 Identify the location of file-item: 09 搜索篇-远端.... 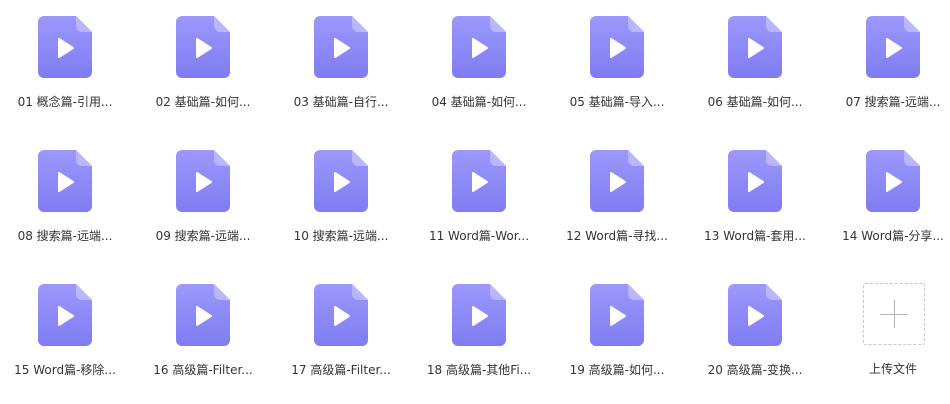
(202, 210).